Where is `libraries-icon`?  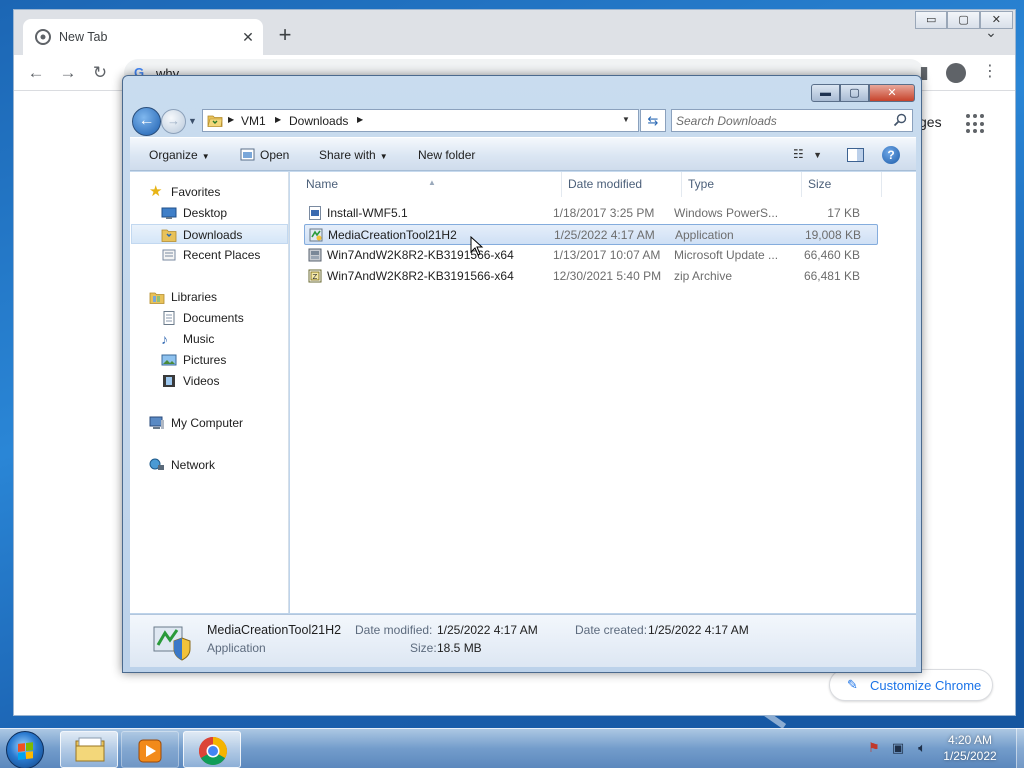
libraries-icon is located at coordinates (157, 298).